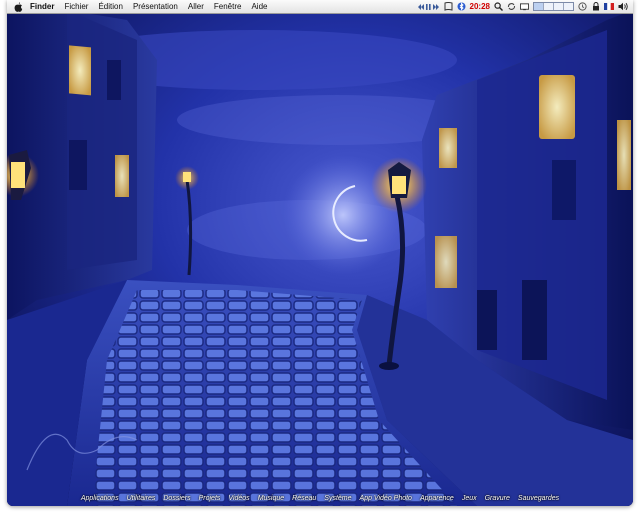  What do you see at coordinates (18, 6) in the screenshot?
I see `apple-menu-icon` at bounding box center [18, 6].